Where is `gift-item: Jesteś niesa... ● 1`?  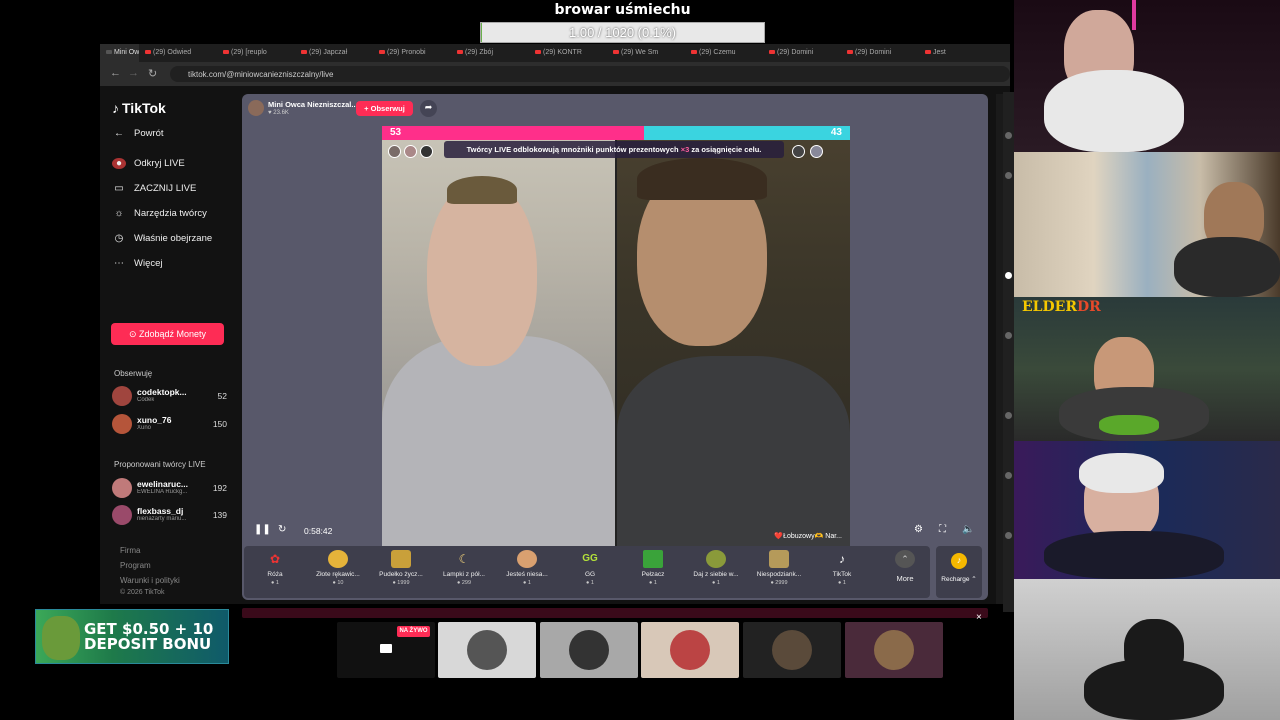
gift-item: Jesteś niesa... ● 1 is located at coordinates (527, 568).